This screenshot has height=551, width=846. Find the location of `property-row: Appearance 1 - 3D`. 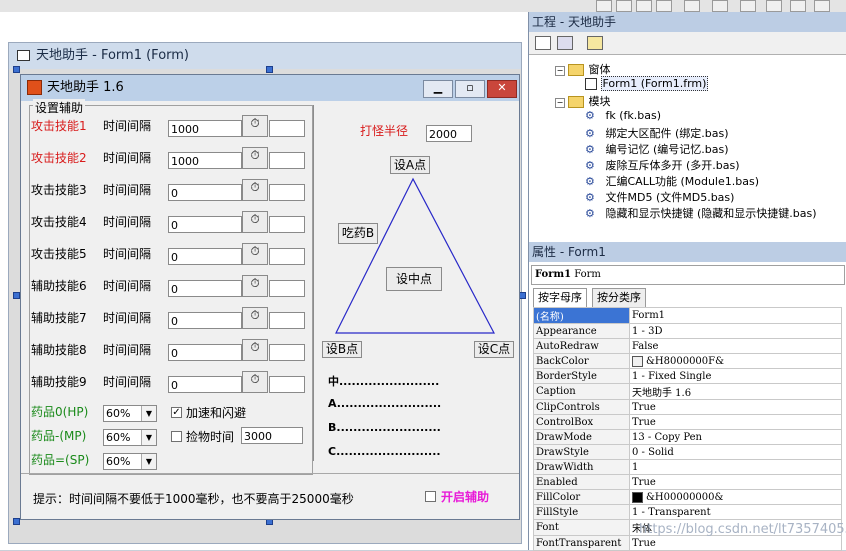

property-row: Appearance 1 - 3D is located at coordinates (687, 331).